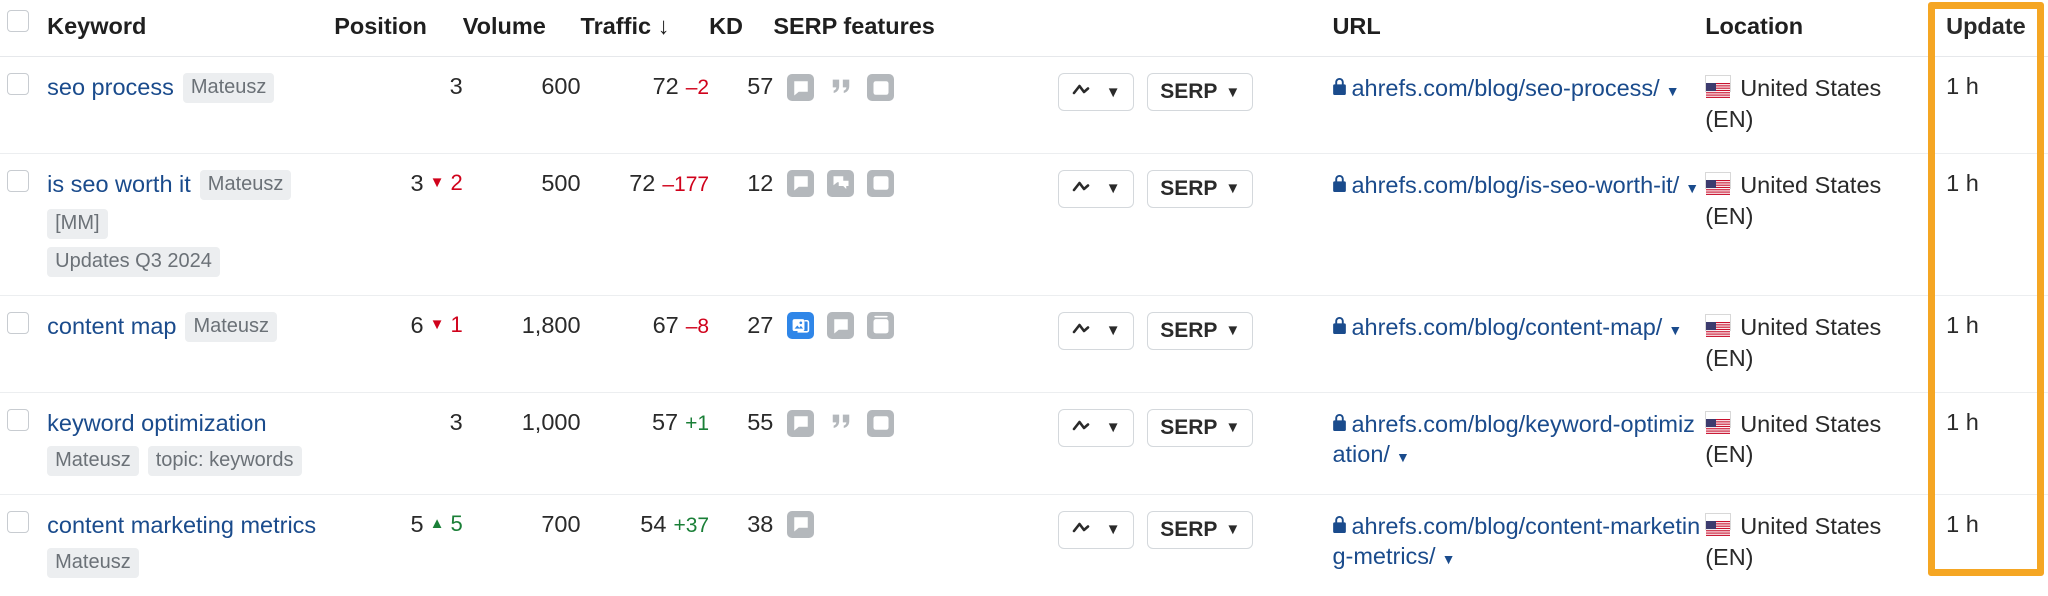  Describe the element at coordinates (437, 523) in the screenshot. I see `position-up-arrow-icon: ▲` at that location.